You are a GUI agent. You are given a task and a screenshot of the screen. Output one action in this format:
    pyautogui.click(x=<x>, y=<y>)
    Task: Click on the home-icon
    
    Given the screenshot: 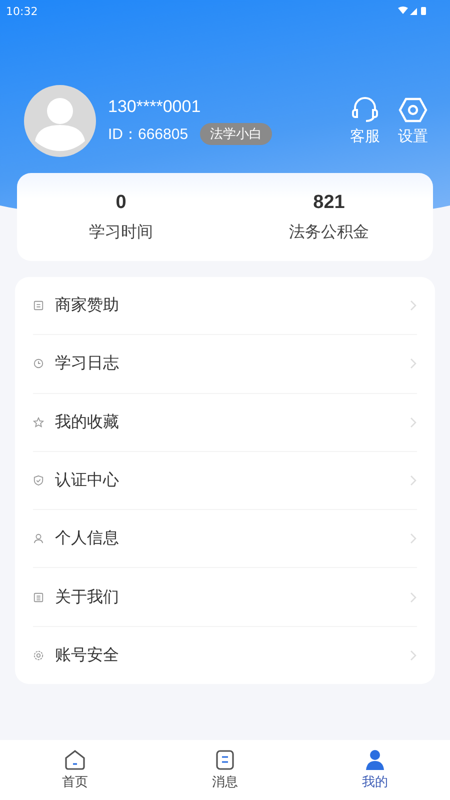 What is the action you would take?
    pyautogui.click(x=75, y=760)
    